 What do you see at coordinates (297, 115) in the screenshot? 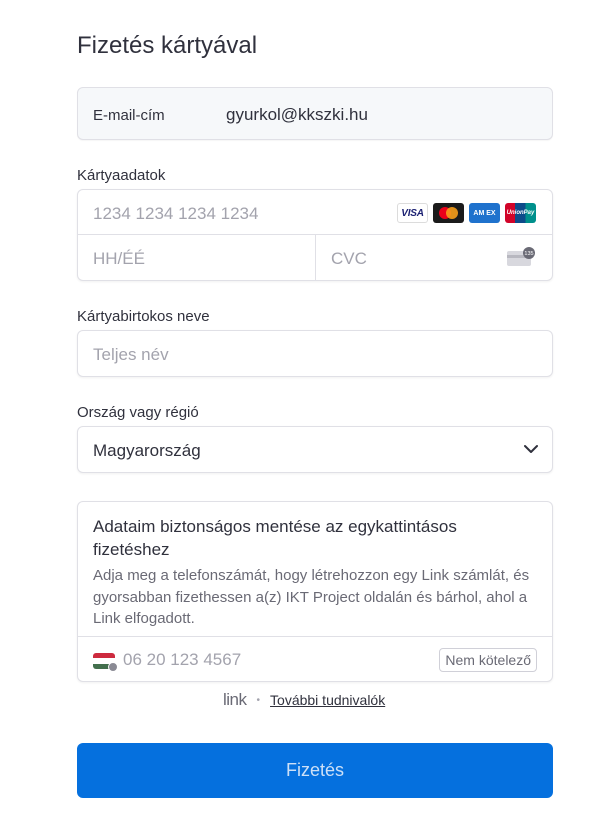
I see `email-value: gyurkol@kkszki.hu` at bounding box center [297, 115].